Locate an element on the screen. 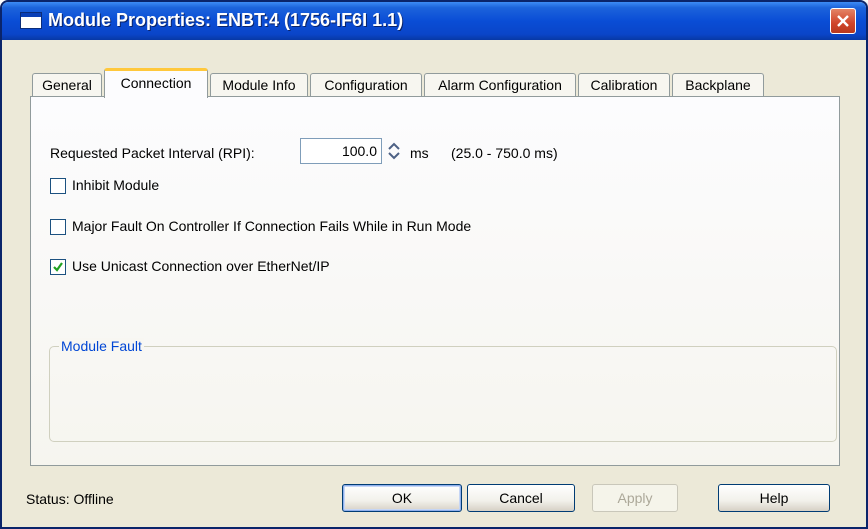 The image size is (868, 529). tab-module-info: Module Info is located at coordinates (259, 85).